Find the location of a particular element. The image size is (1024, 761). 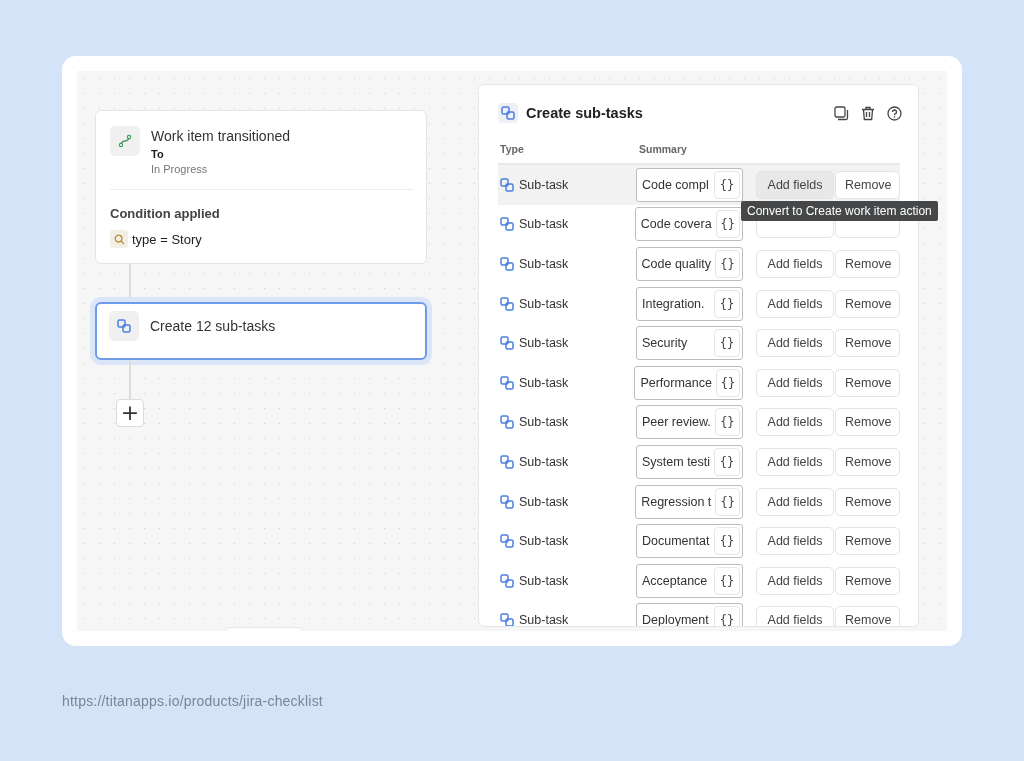

field-label: To is located at coordinates (158, 154).